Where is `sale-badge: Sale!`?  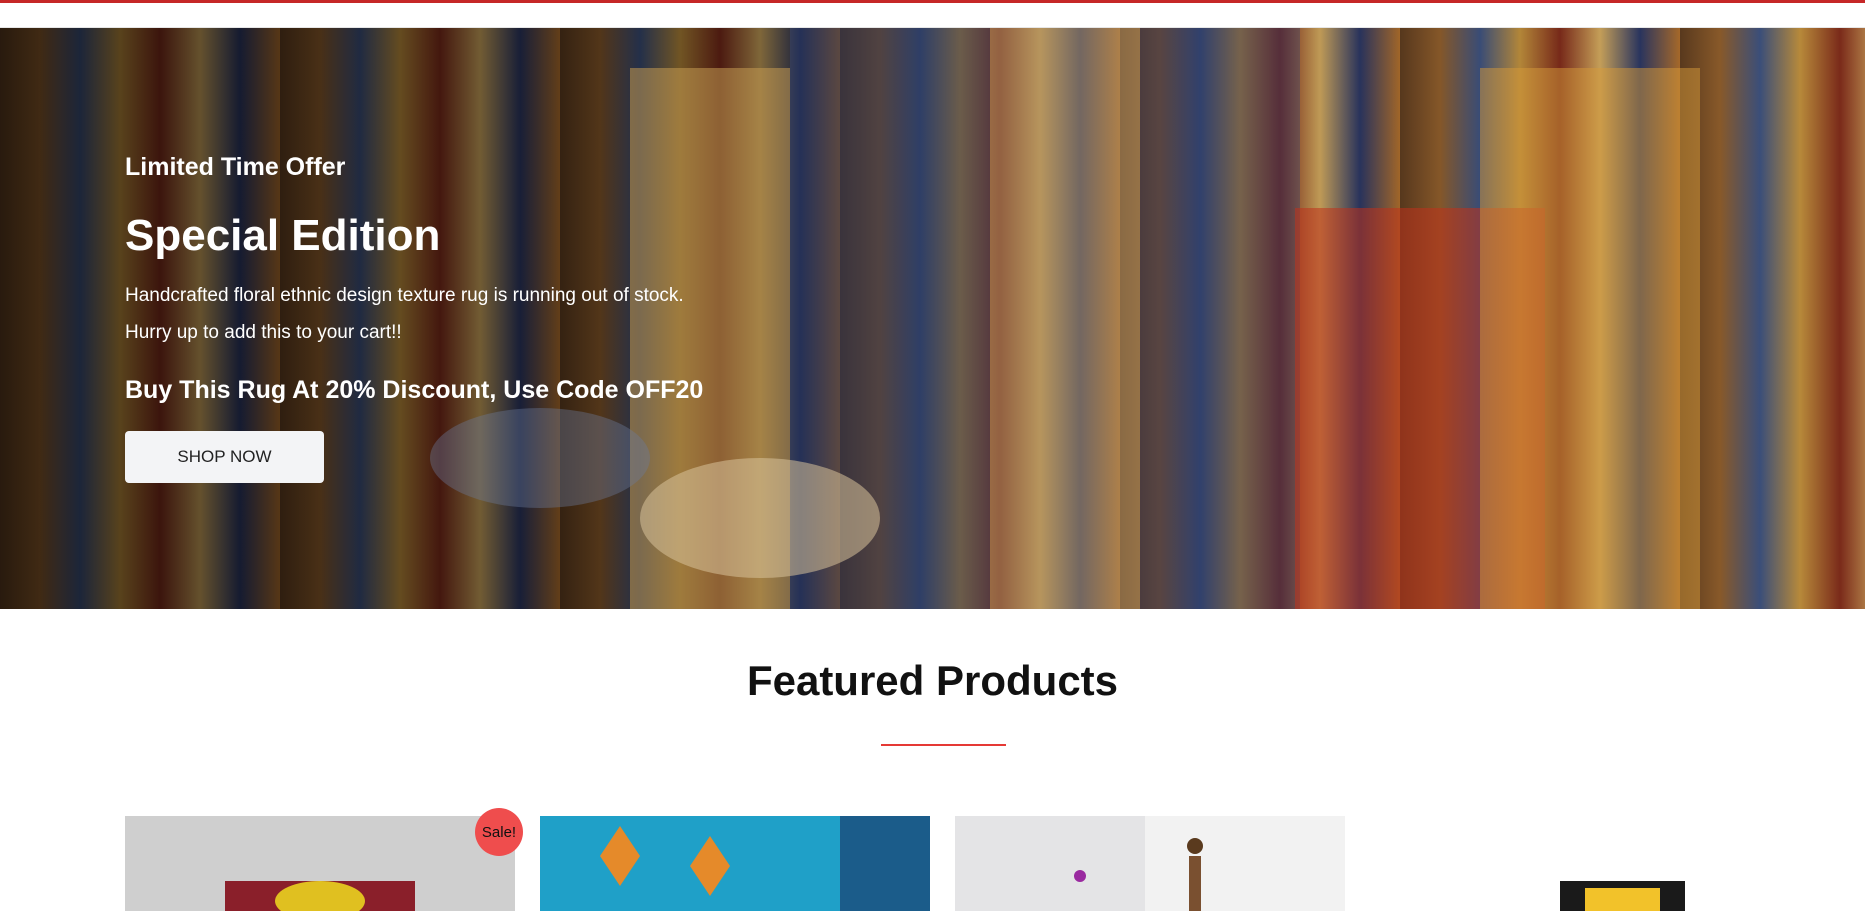
sale-badge: Sale! is located at coordinates (499, 832).